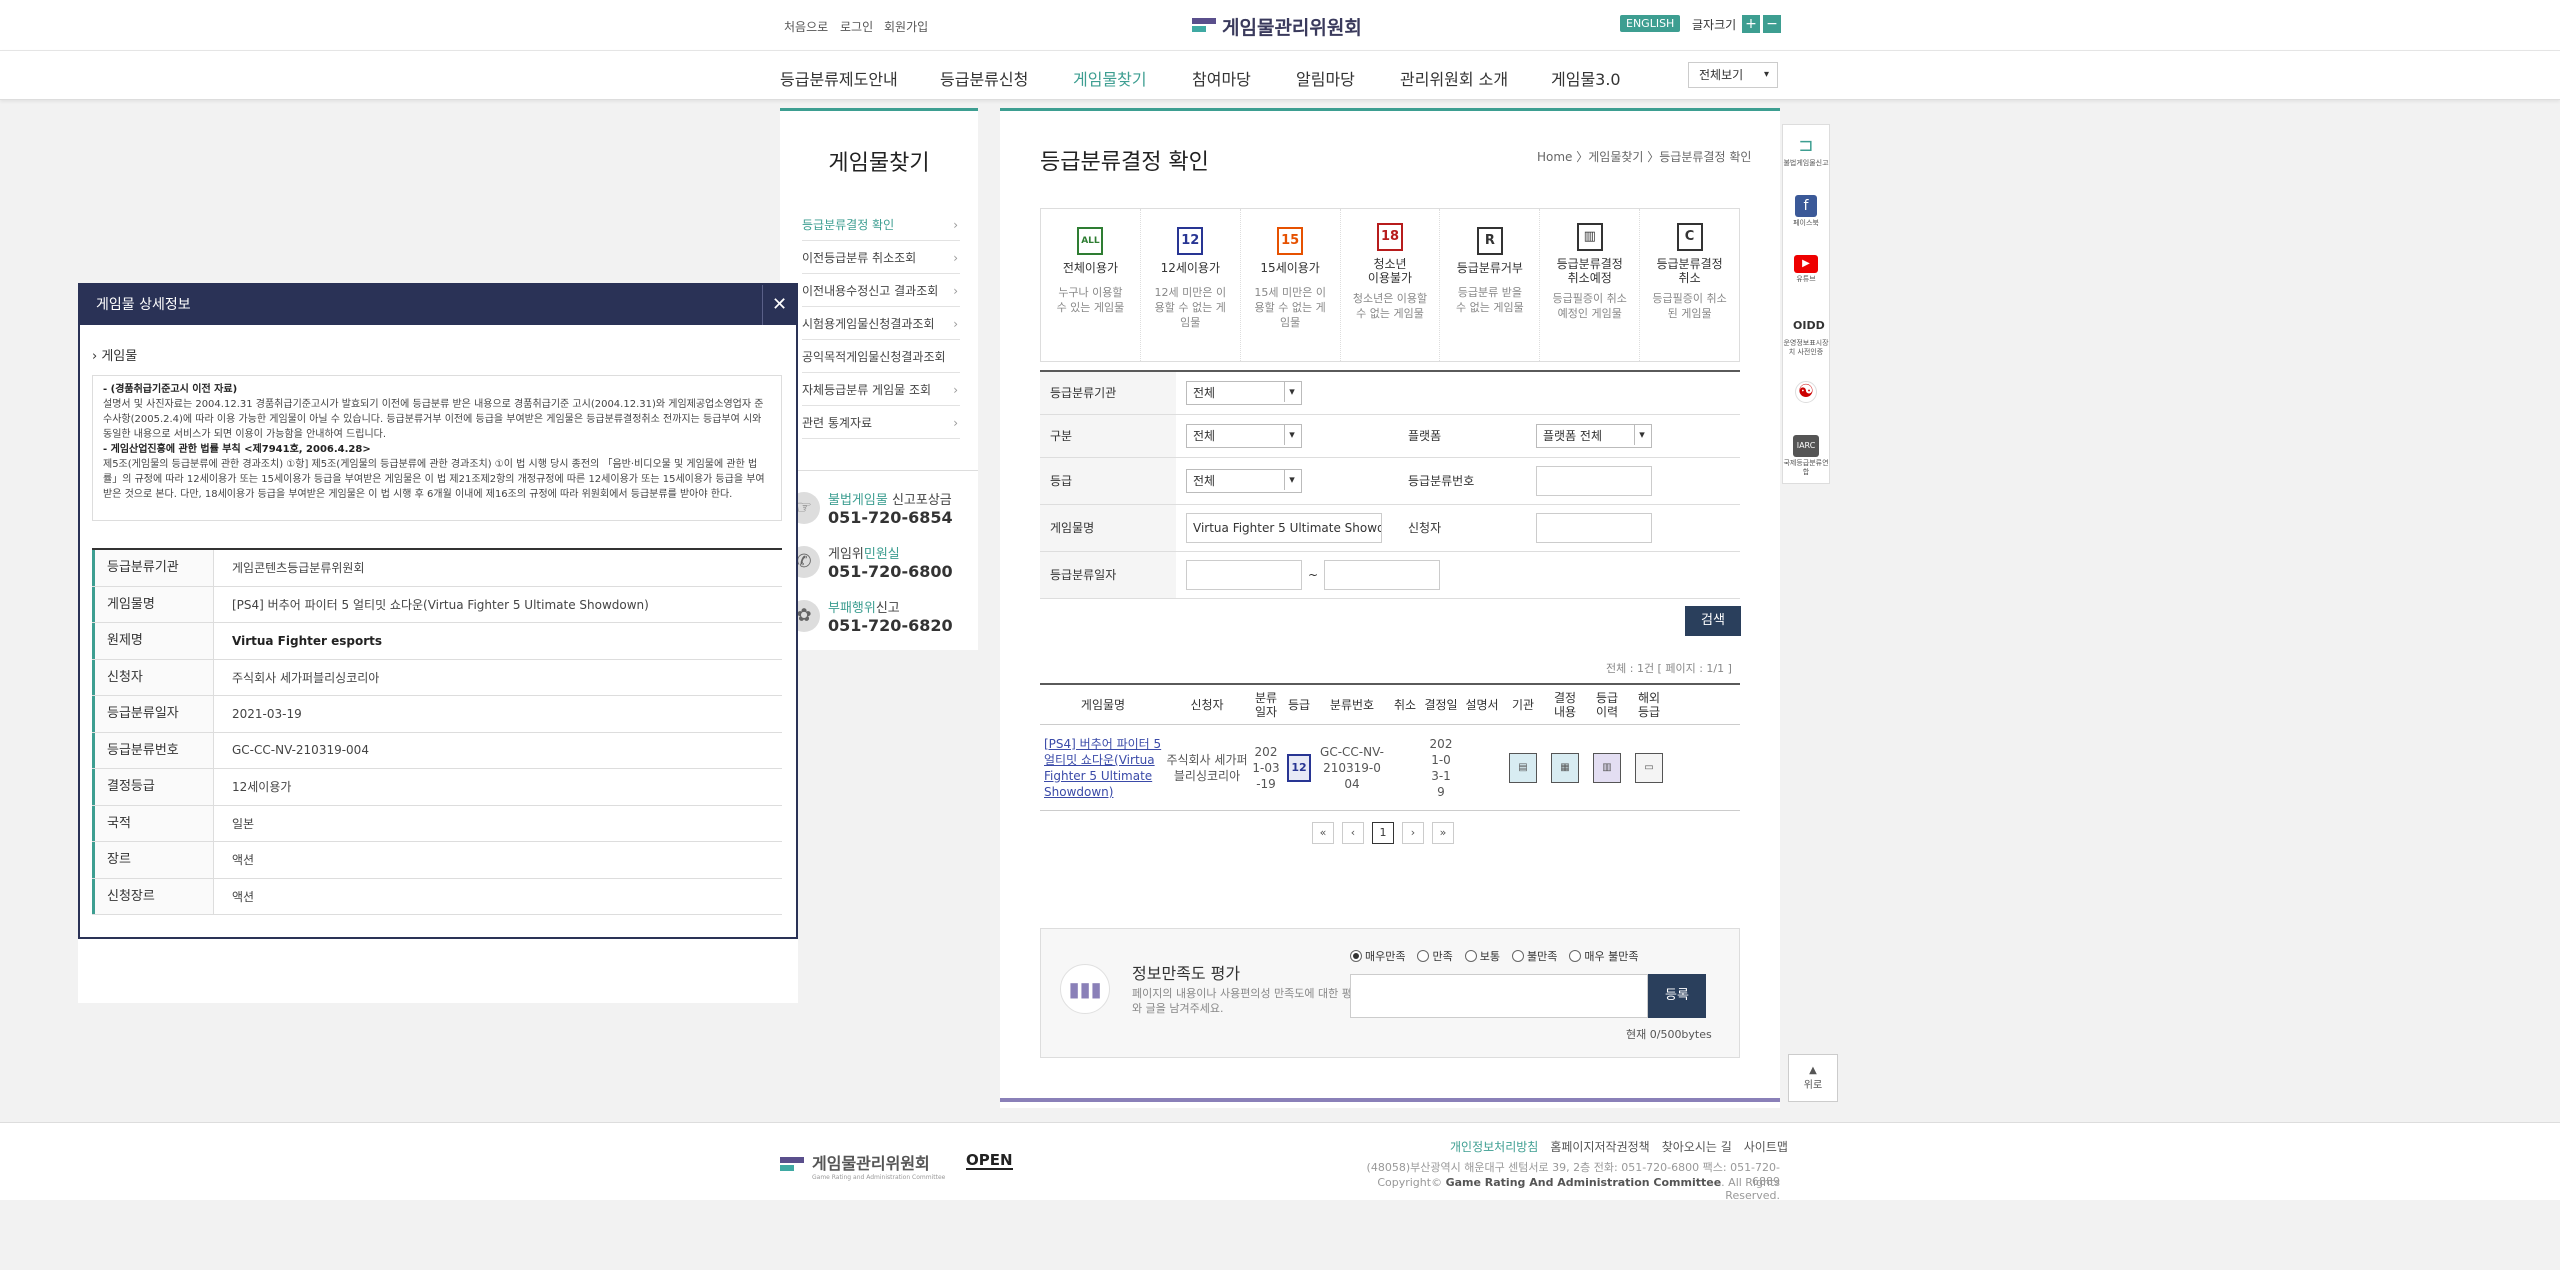  Describe the element at coordinates (806, 26) in the screenshot. I see `home-link: 처음으로` at that location.